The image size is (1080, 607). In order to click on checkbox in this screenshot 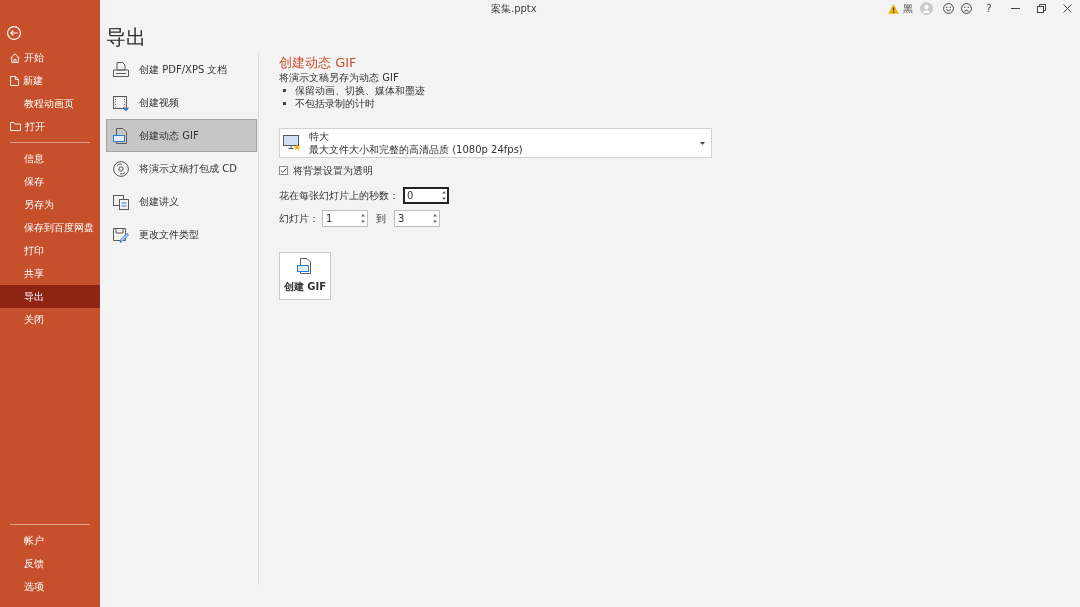, I will do `click(283, 170)`.